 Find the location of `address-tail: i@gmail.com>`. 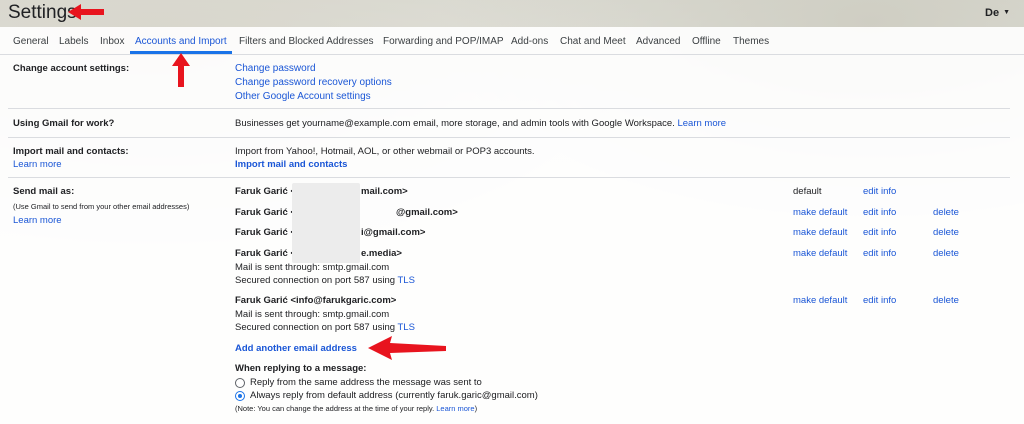

address-tail: i@gmail.com> is located at coordinates (393, 232).